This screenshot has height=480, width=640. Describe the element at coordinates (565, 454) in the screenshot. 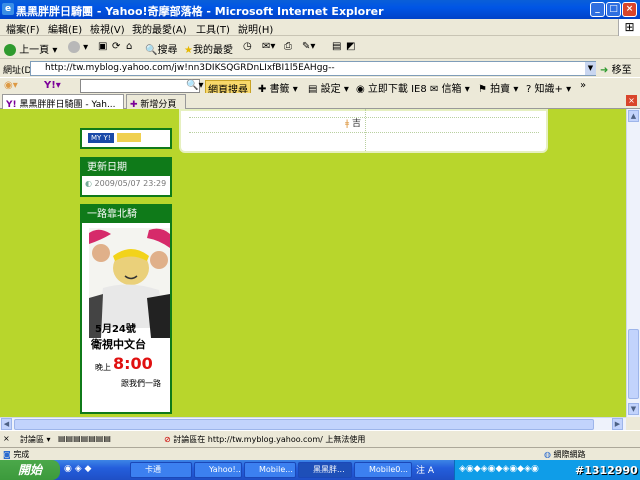

I see `status-zone: ◍ 網際網路` at that location.